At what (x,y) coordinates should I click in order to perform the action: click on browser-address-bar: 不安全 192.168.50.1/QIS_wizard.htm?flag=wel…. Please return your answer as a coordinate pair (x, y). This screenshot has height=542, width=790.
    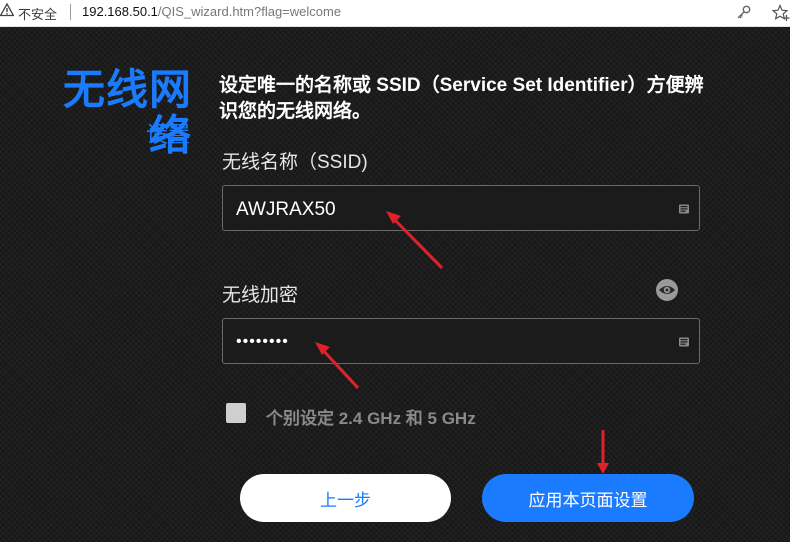
    Looking at the image, I should click on (395, 13).